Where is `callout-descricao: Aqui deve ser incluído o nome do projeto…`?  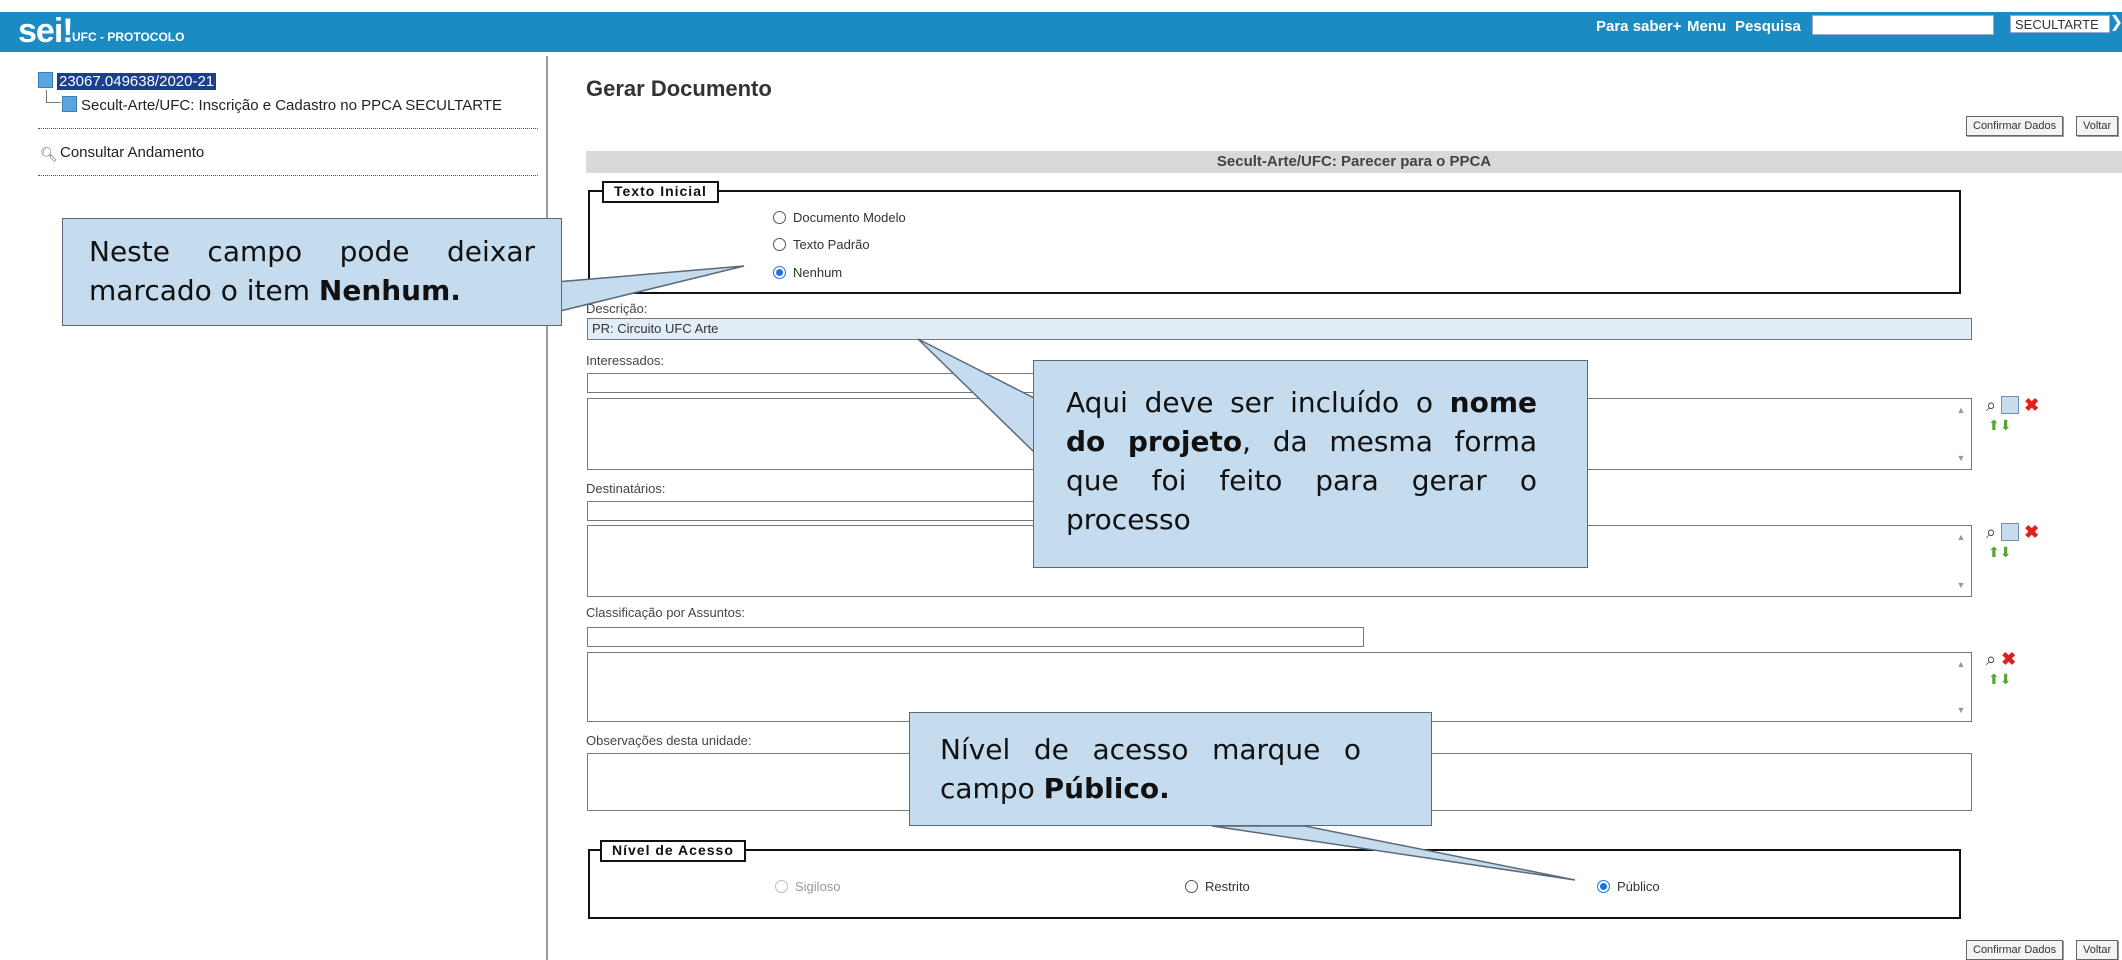
callout-descricao: Aqui deve ser incluído o nome do projeto… is located at coordinates (1310, 464).